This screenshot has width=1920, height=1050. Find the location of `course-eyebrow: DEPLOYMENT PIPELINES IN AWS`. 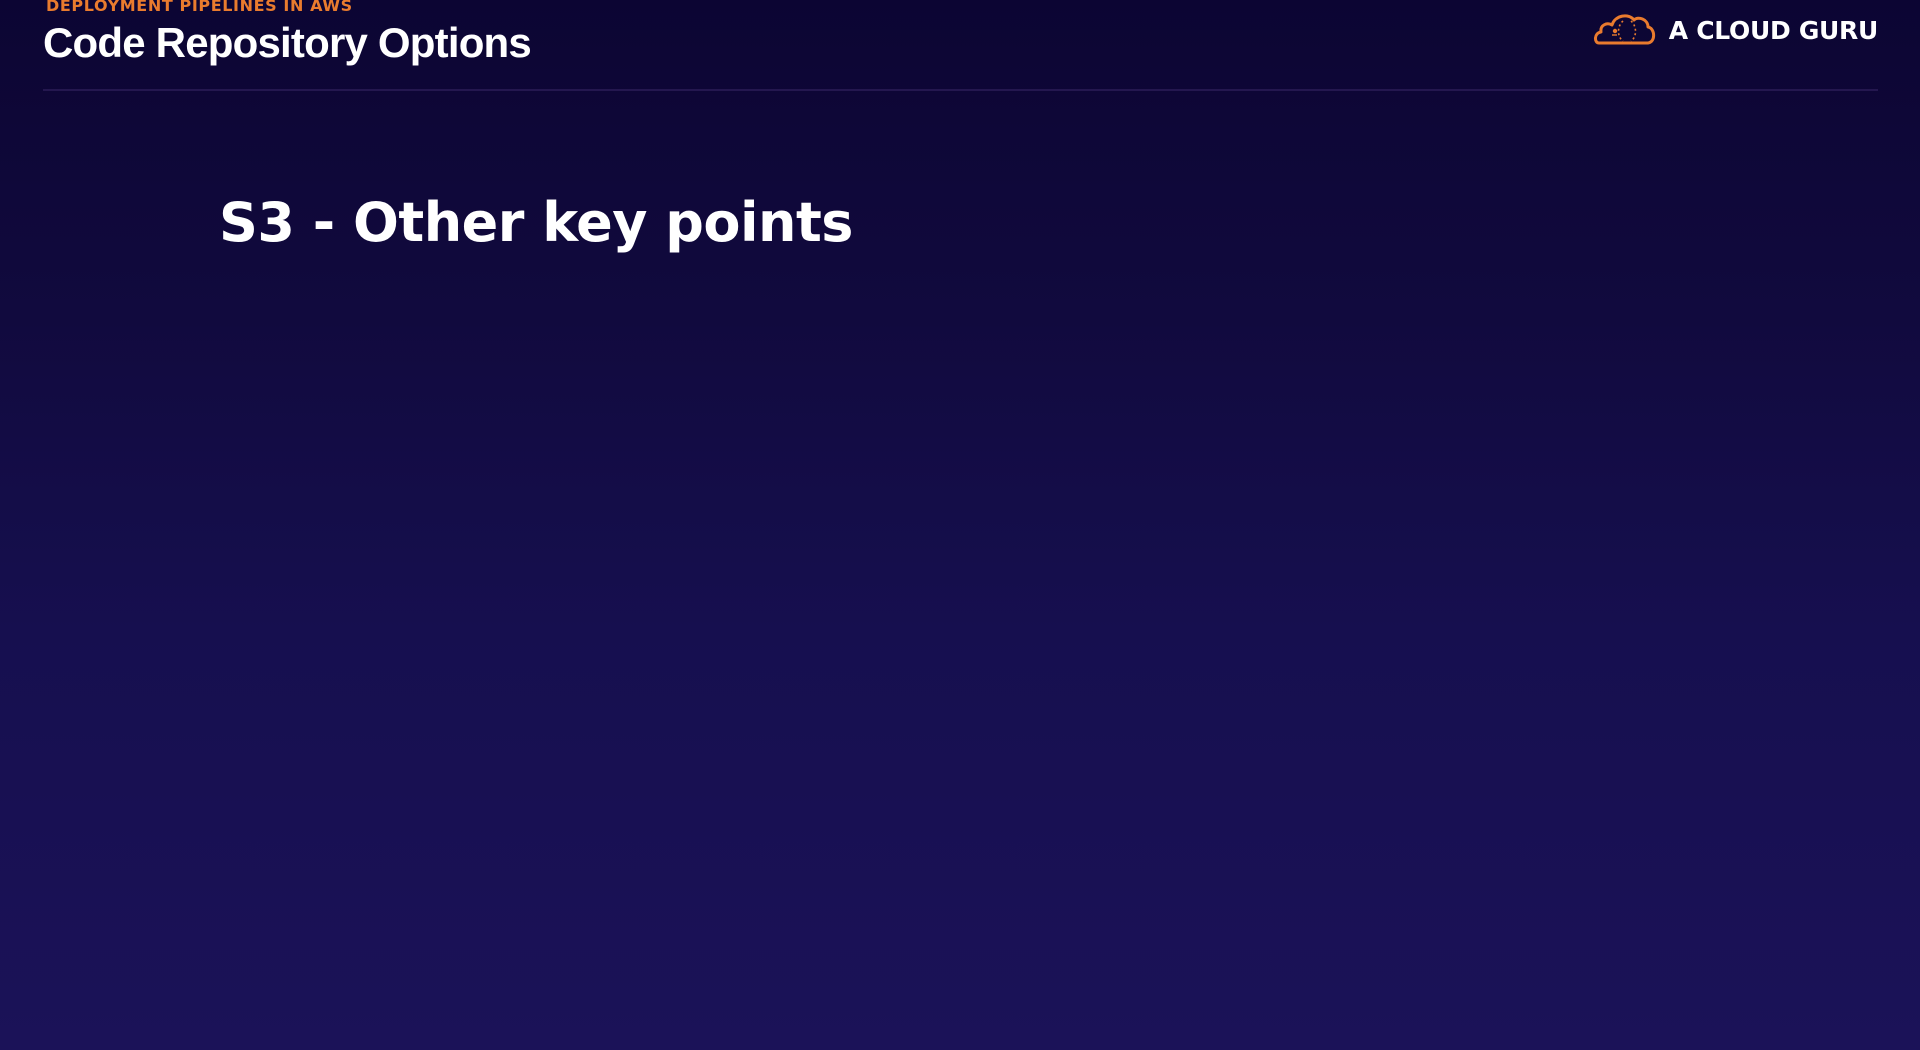

course-eyebrow: DEPLOYMENT PIPELINES IN AWS is located at coordinates (199, 7).